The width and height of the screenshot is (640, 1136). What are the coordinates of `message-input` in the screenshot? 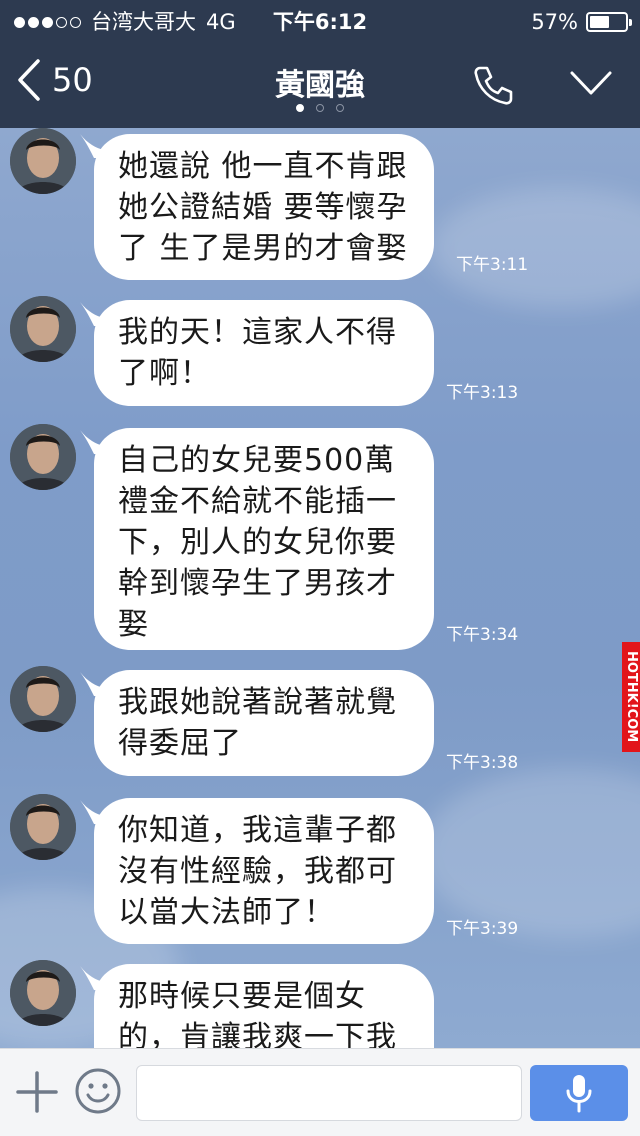 It's located at (329, 1093).